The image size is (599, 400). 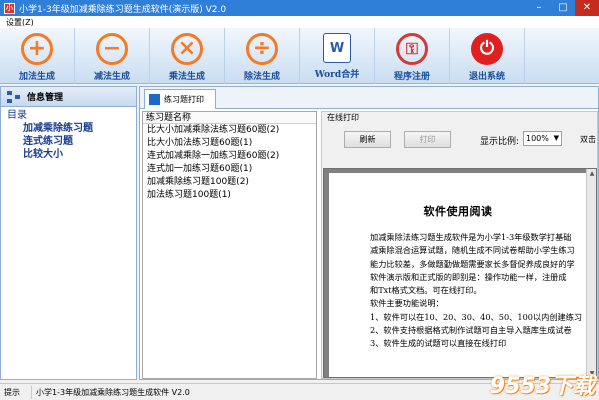 I want to click on doc-line: 2、软件支持根据格式制作试题可自主导入题库生成试卷, so click(x=471, y=330).